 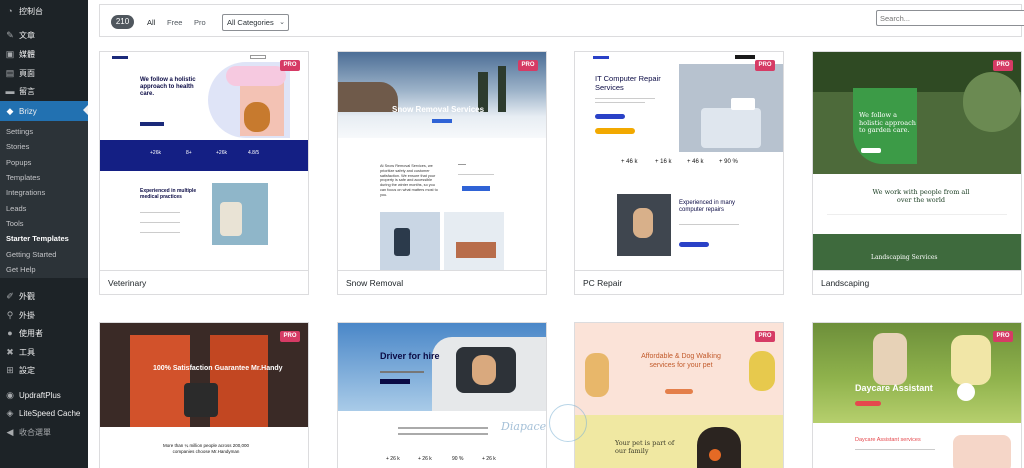 I want to click on menu-litespeed-cache: ◈ LiteSpeed Cache, so click(x=44, y=413).